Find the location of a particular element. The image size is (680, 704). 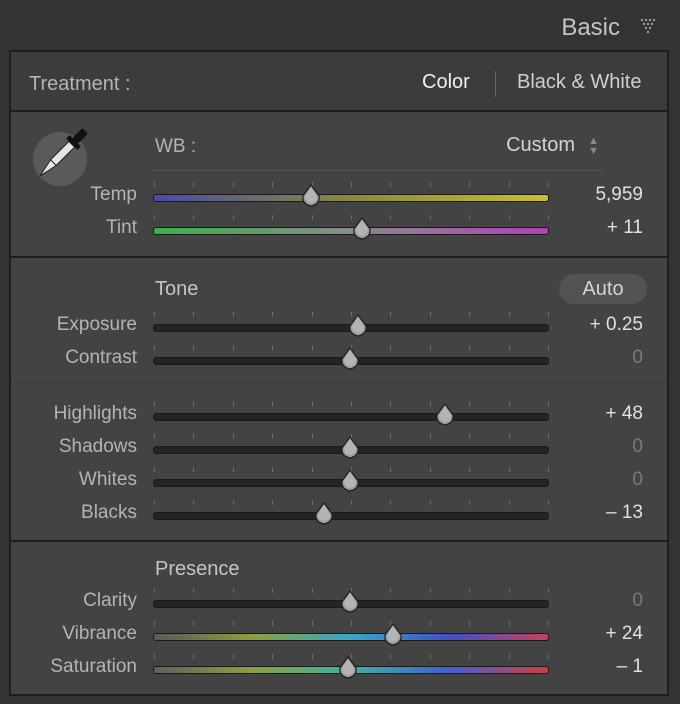

panel-header: Basic is located at coordinates (340, 25).